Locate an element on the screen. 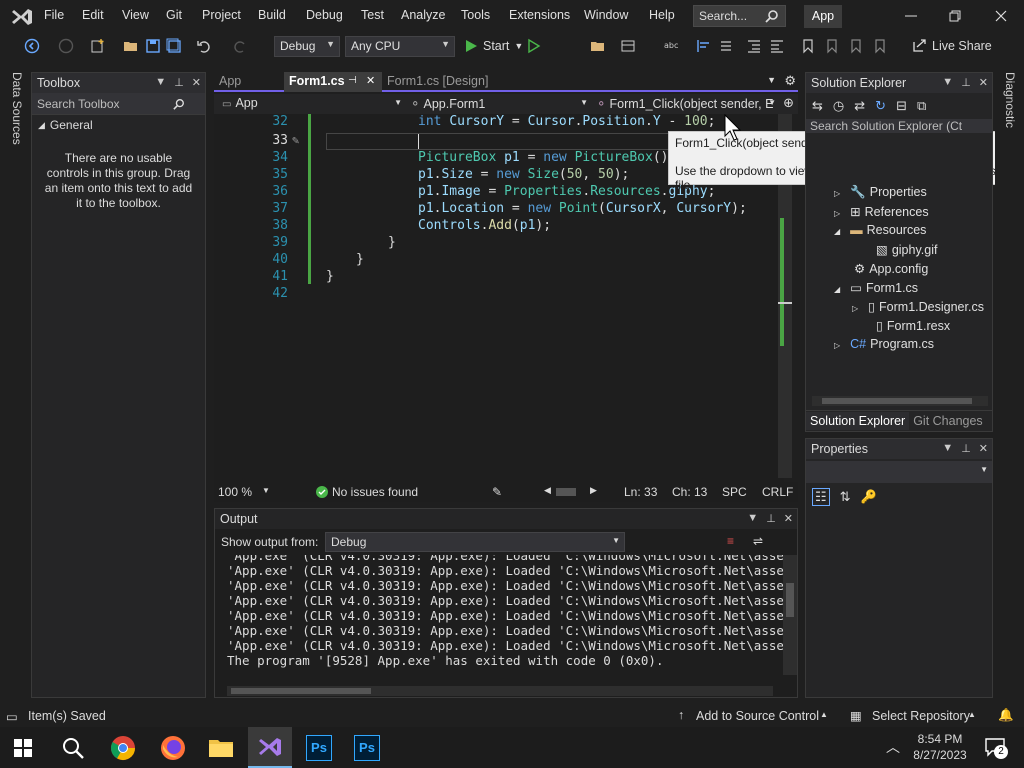  tab-git-changes: Git Changes is located at coordinates (947, 421).